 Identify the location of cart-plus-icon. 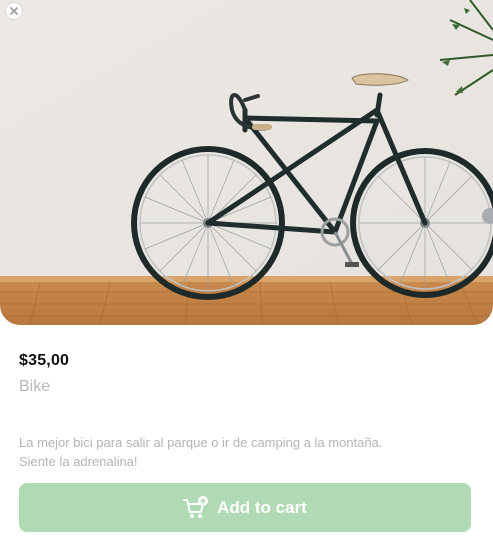
(196, 506).